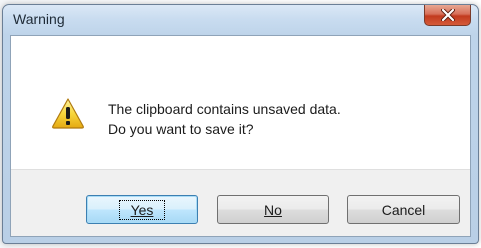 This screenshot has width=481, height=248. What do you see at coordinates (181, 129) in the screenshot?
I see `message-line-2: Do you want to save it?` at bounding box center [181, 129].